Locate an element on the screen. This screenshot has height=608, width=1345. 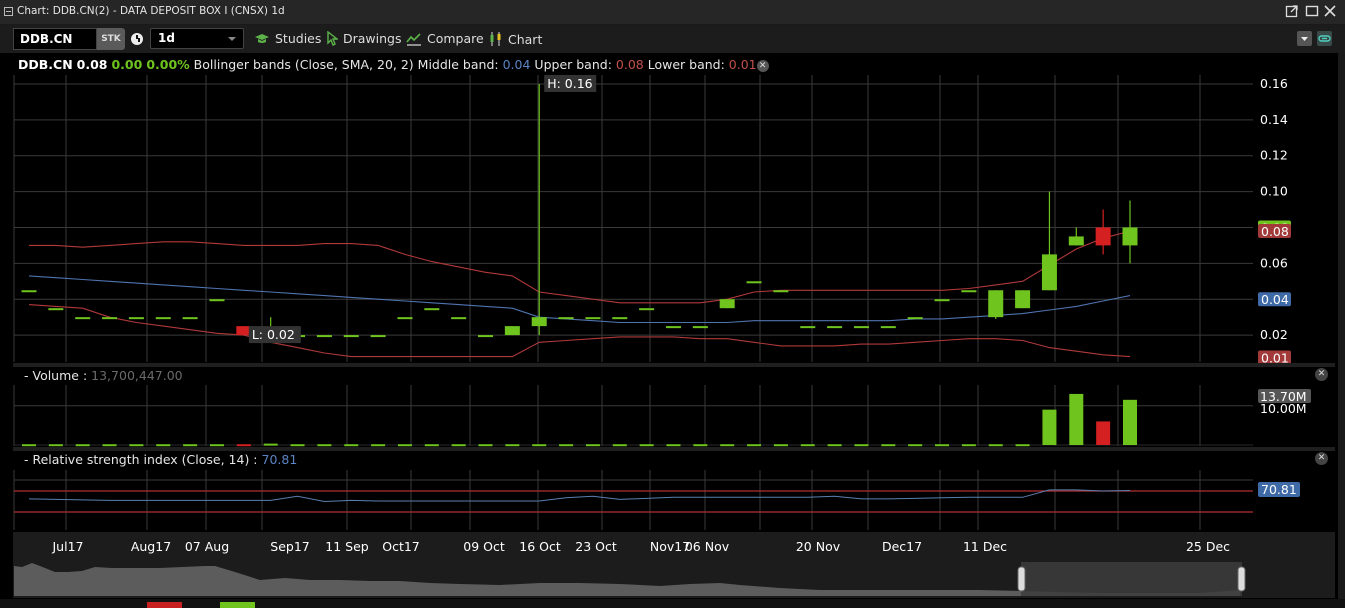
rsi-value: 70.81 is located at coordinates (279, 459).